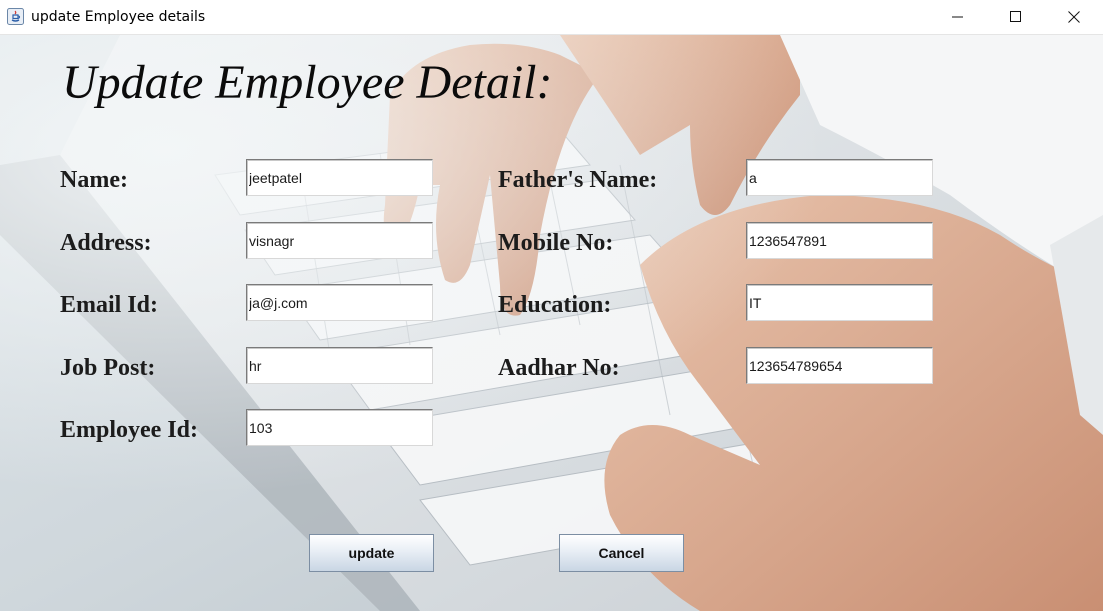 The image size is (1103, 611). What do you see at coordinates (339, 240) in the screenshot?
I see `address-field` at bounding box center [339, 240].